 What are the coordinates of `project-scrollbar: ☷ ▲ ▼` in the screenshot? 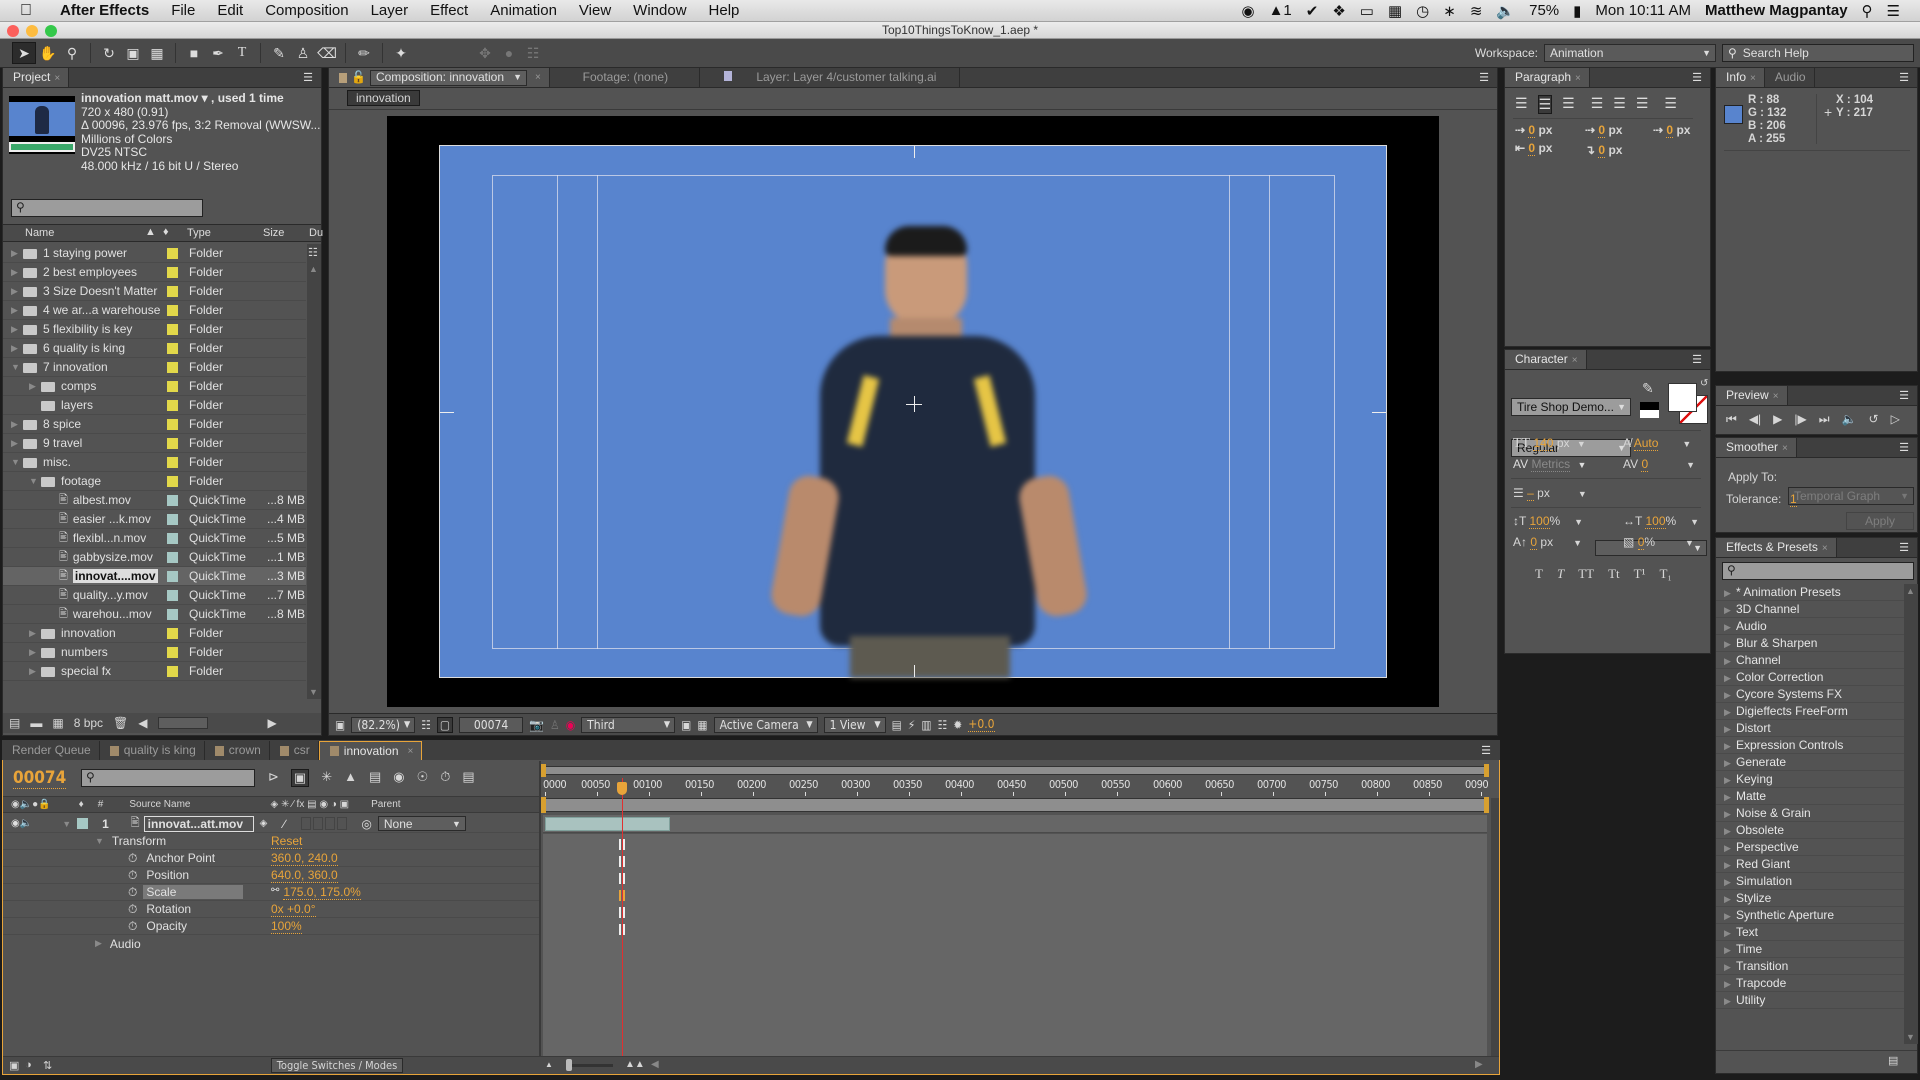 It's located at (314, 471).